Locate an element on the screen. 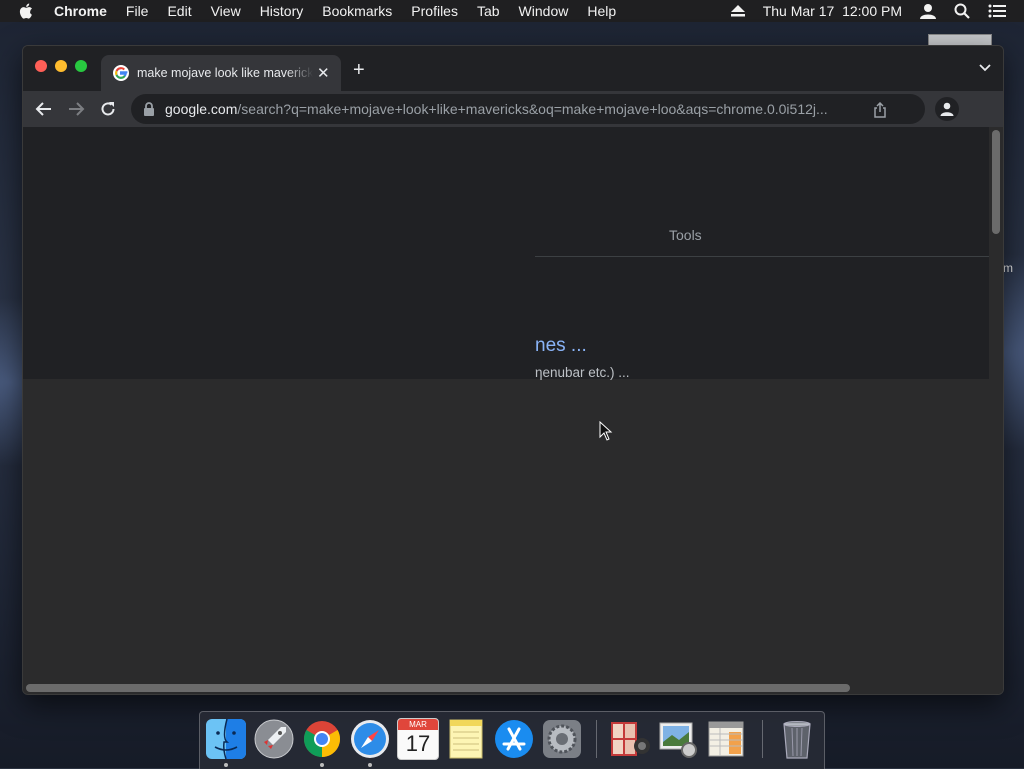 The height and width of the screenshot is (769, 1024). back-arrow-icon is located at coordinates (44, 109).